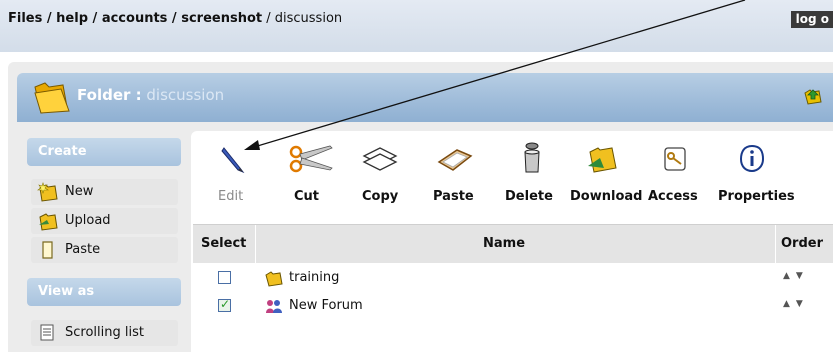 This screenshot has height=361, width=833. I want to click on sidebar-item-label: Scrolling list, so click(104, 332).